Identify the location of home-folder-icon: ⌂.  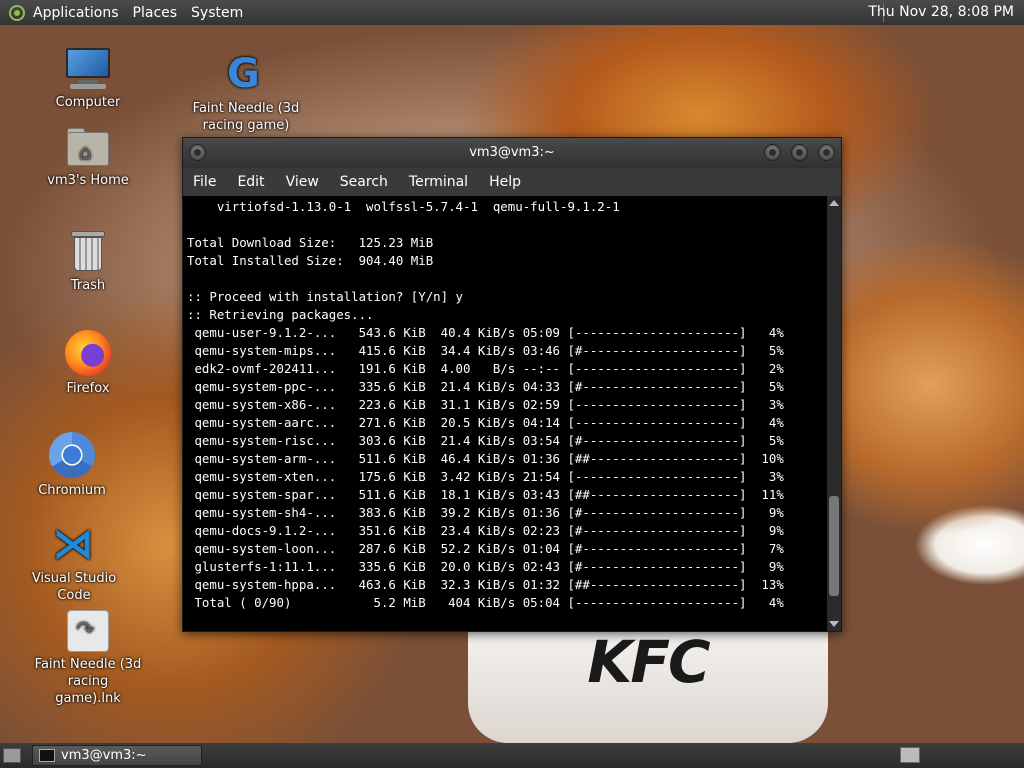
(88, 148).